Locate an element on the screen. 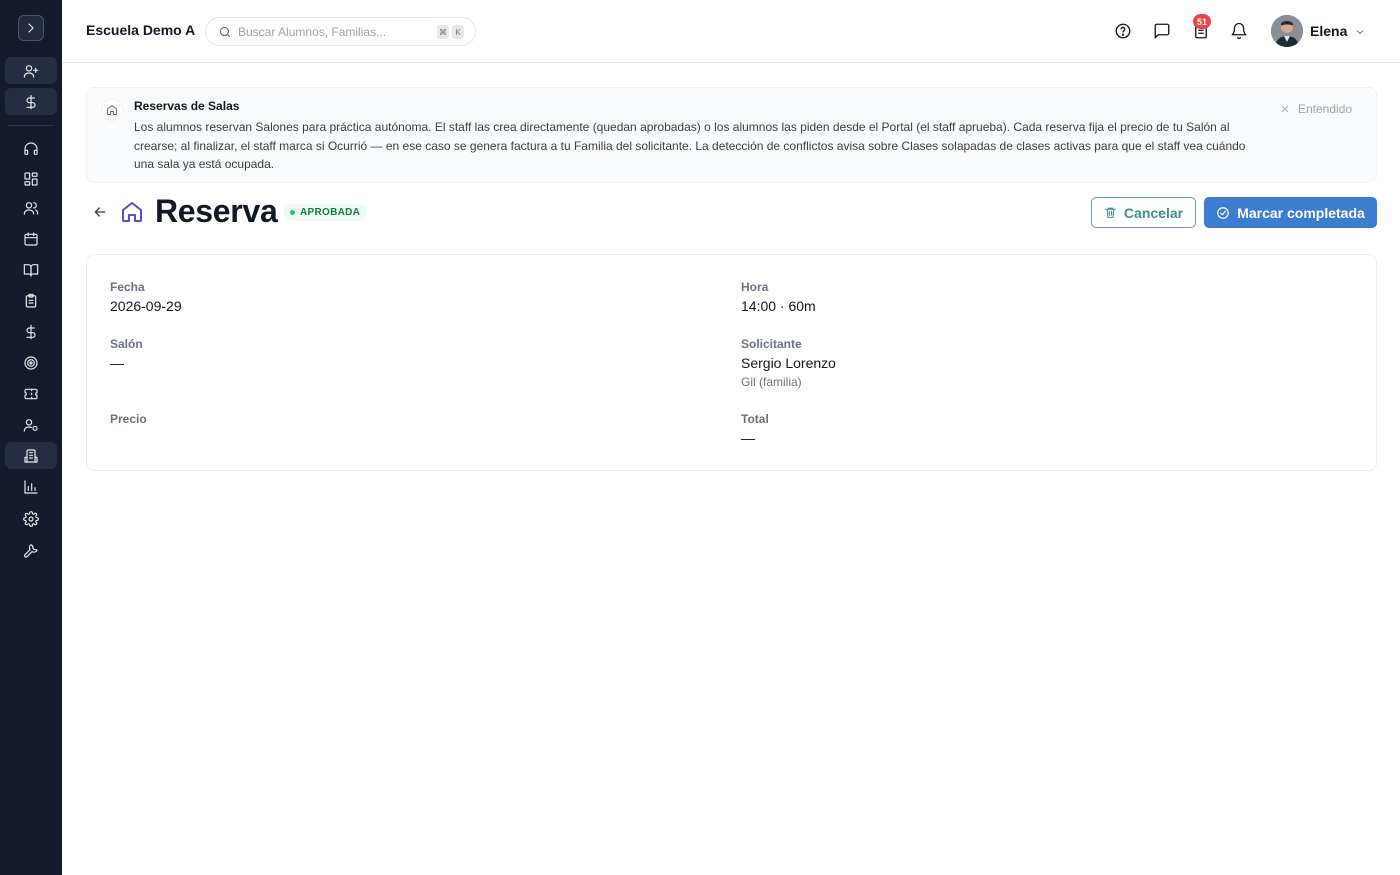  user-cog-icon is located at coordinates (30, 425).